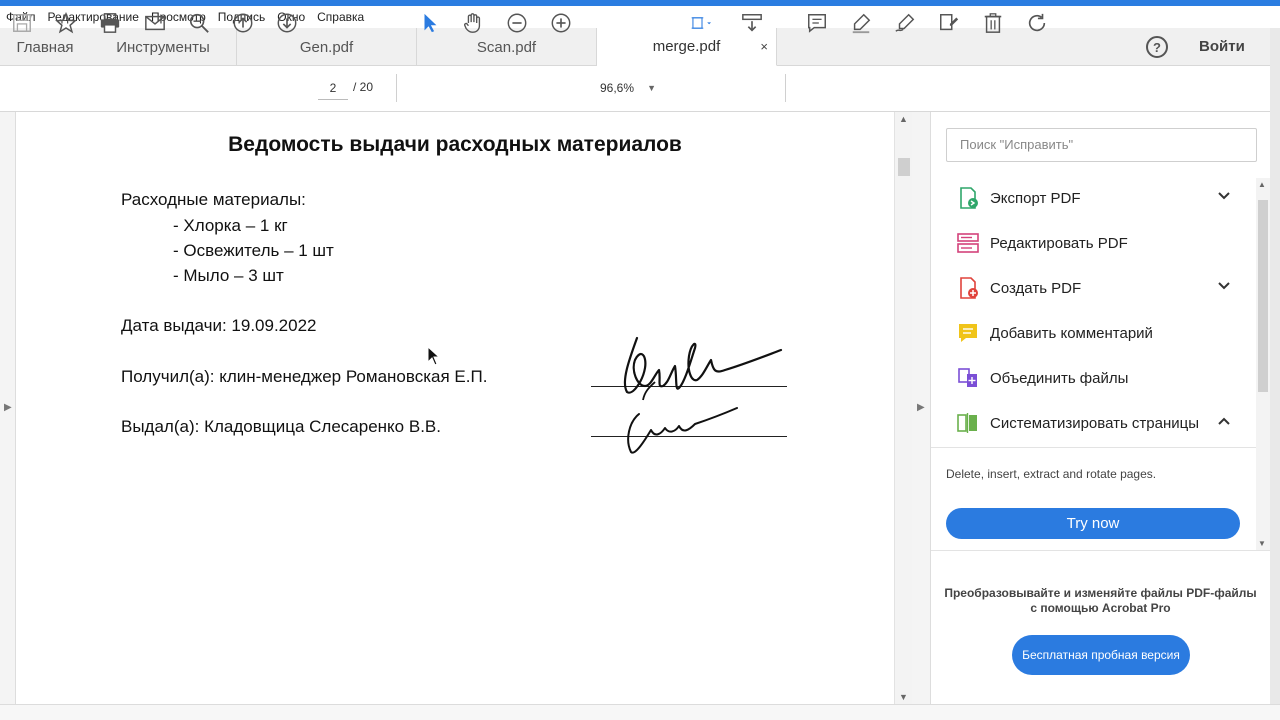 The height and width of the screenshot is (720, 1280). What do you see at coordinates (363, 87) in the screenshot?
I see `page-total: / 20` at bounding box center [363, 87].